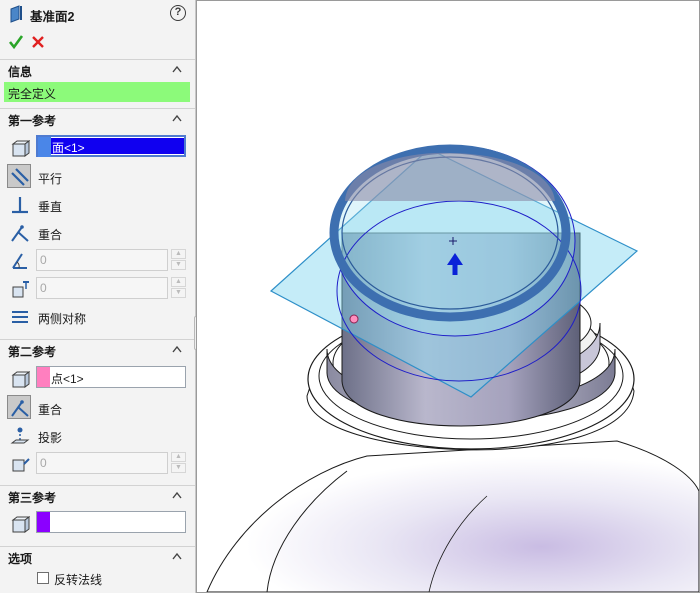 This screenshot has height=593, width=700. What do you see at coordinates (97, 69) in the screenshot?
I see `info-section-header: 信息` at bounding box center [97, 69].